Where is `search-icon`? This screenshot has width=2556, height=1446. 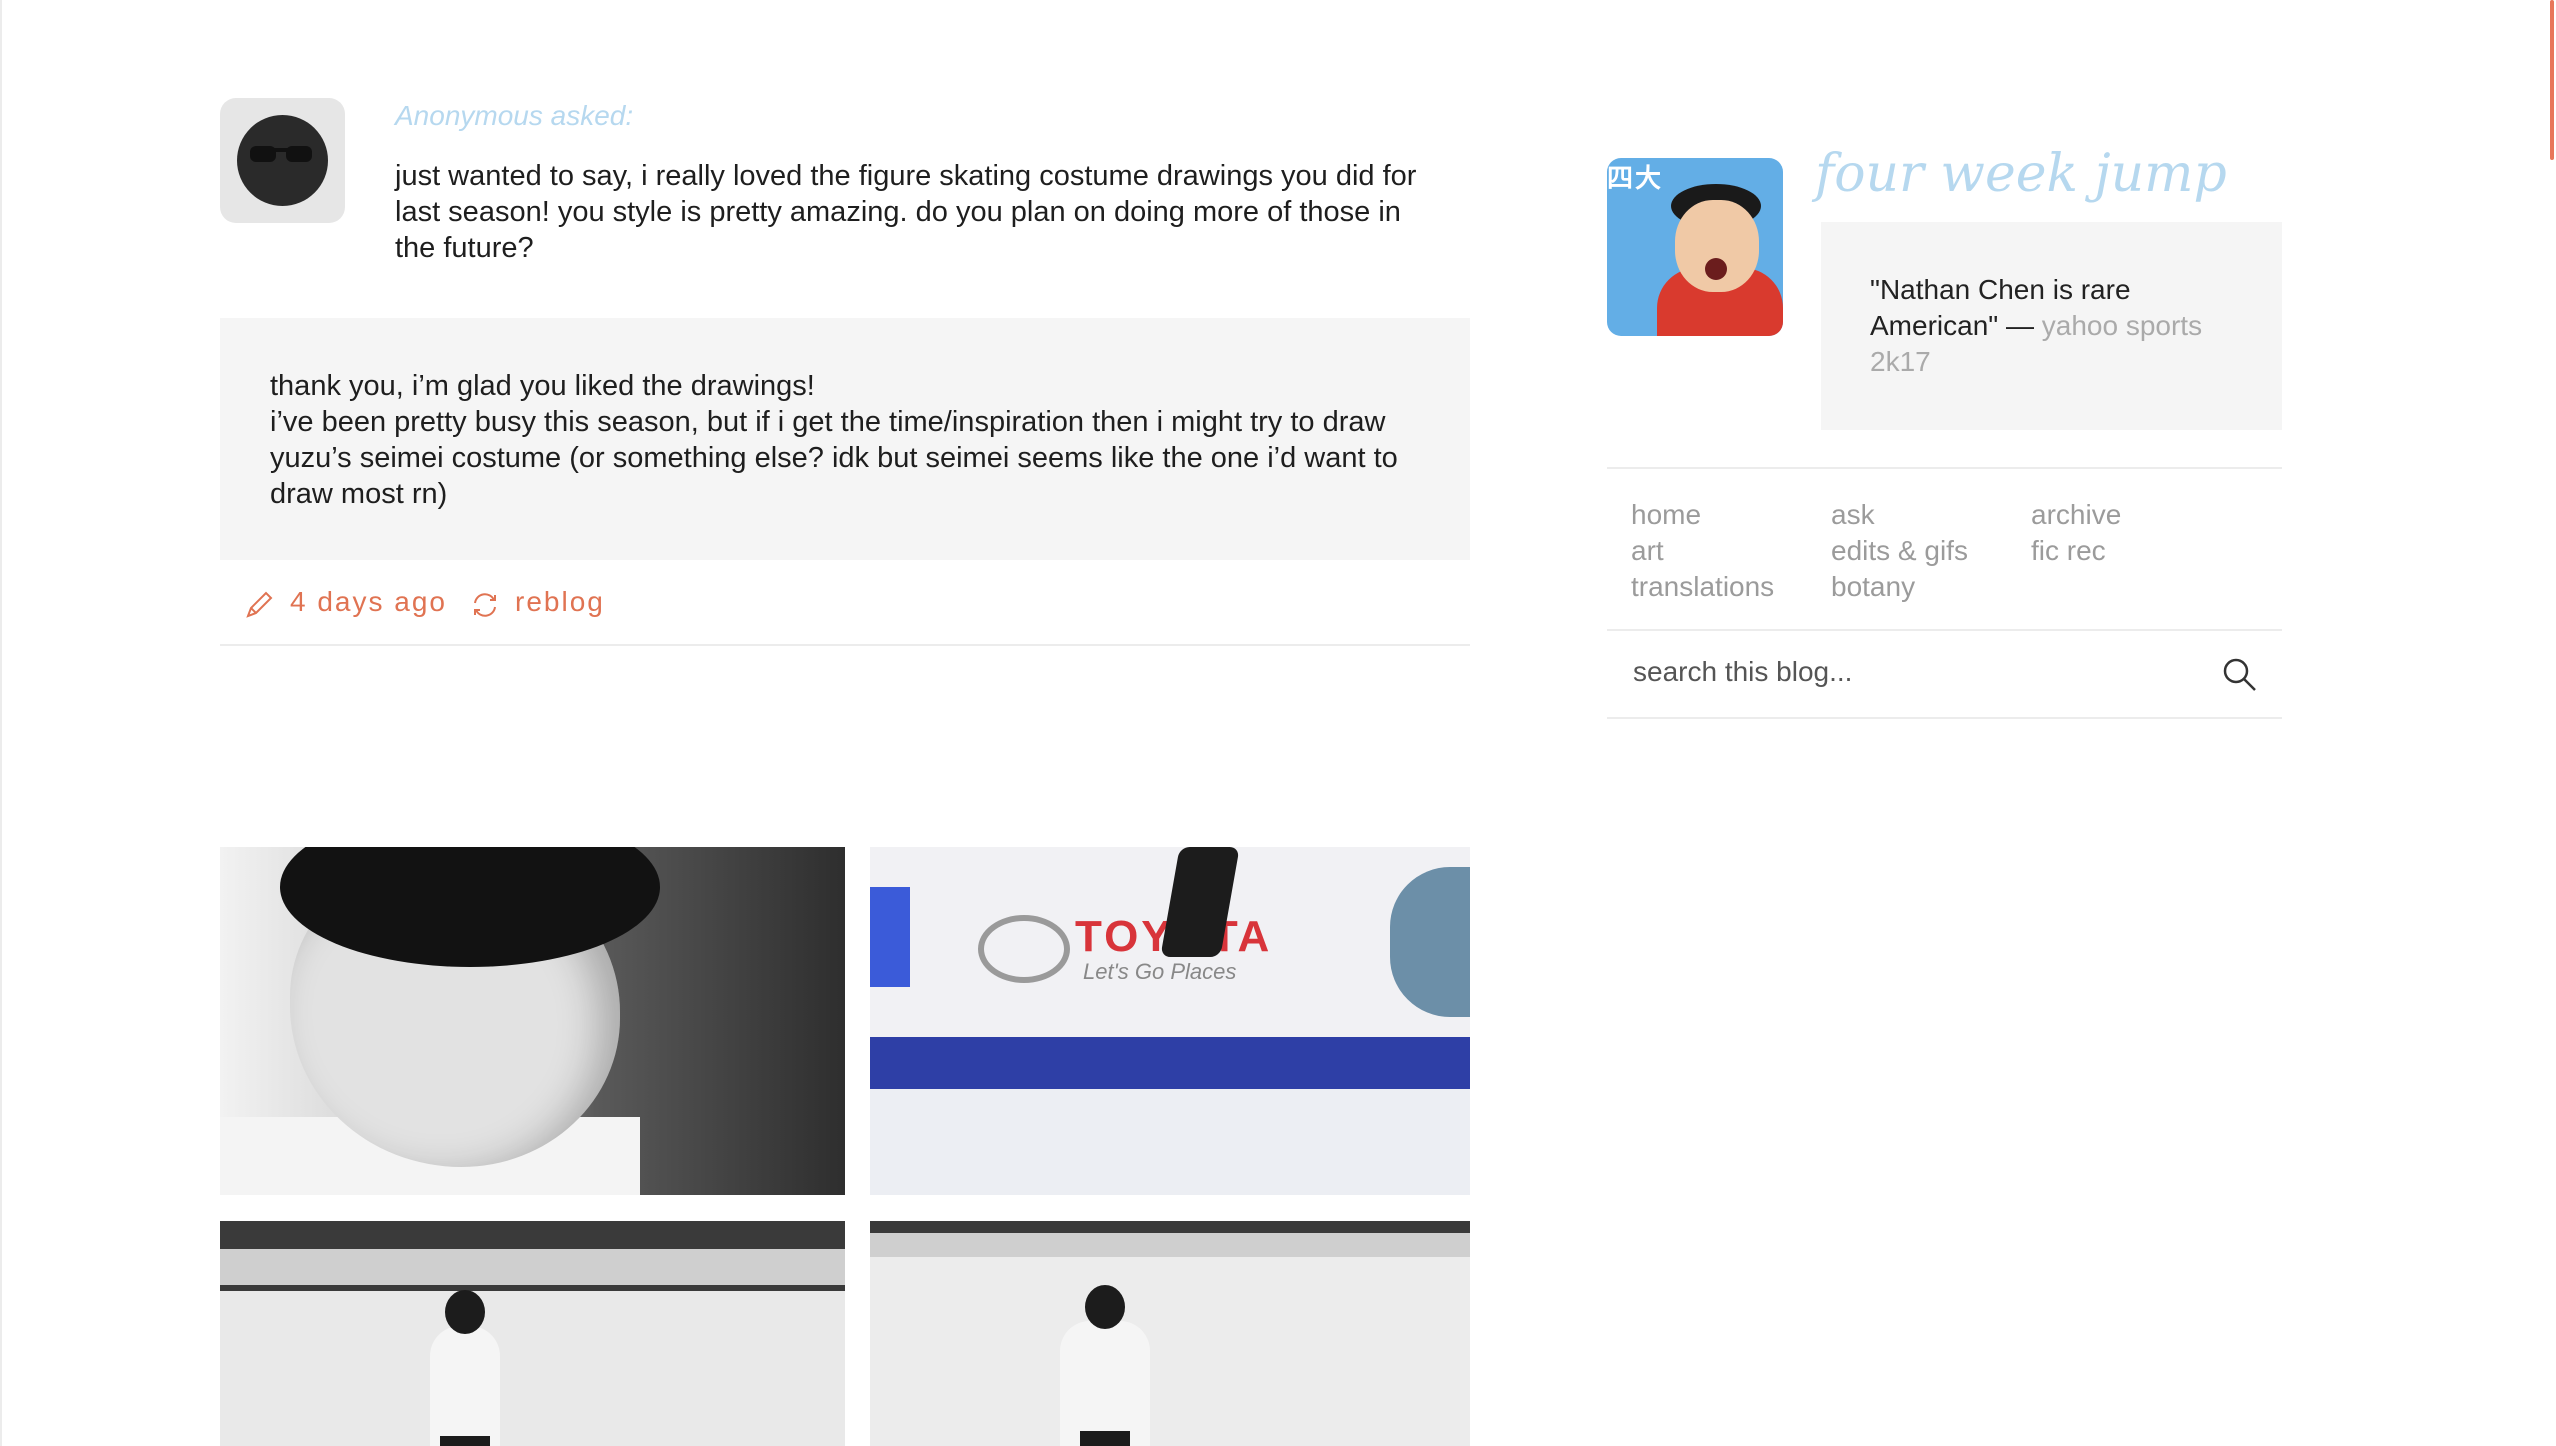
search-icon is located at coordinates (2240, 675).